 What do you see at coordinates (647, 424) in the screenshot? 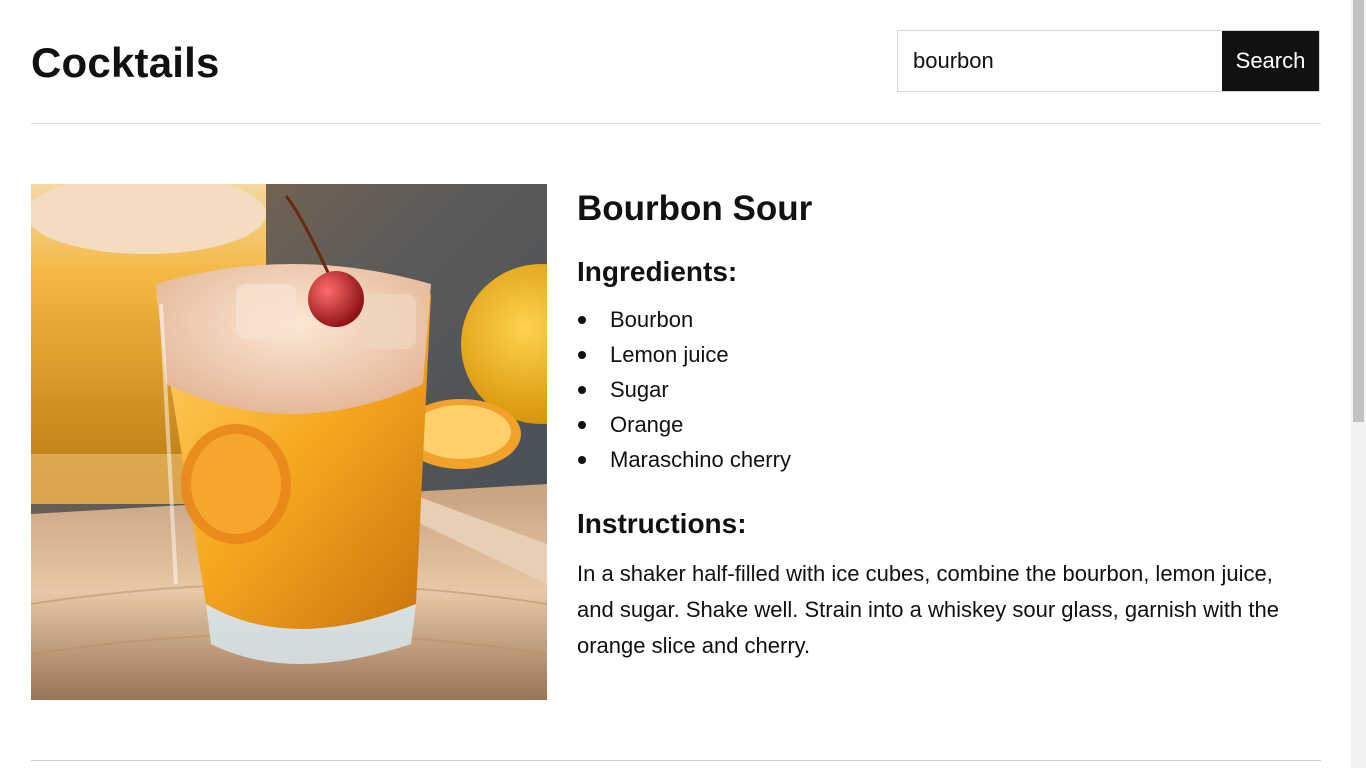
I see `ingredient-label: Orange` at bounding box center [647, 424].